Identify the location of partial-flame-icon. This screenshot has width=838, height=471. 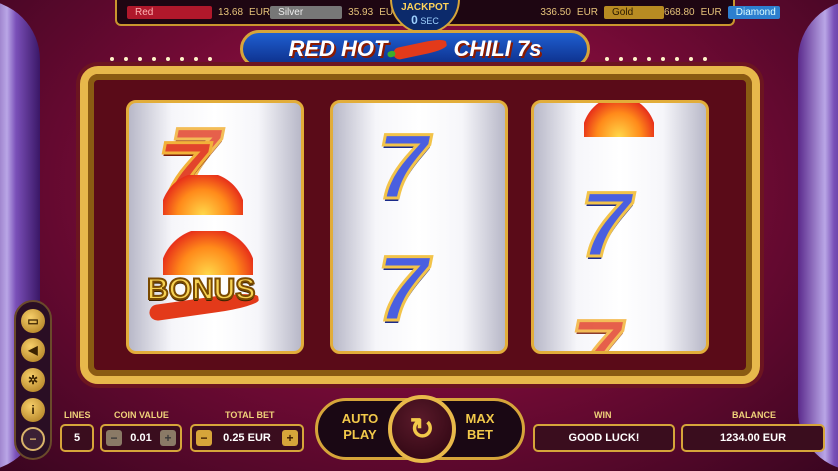
(619, 120).